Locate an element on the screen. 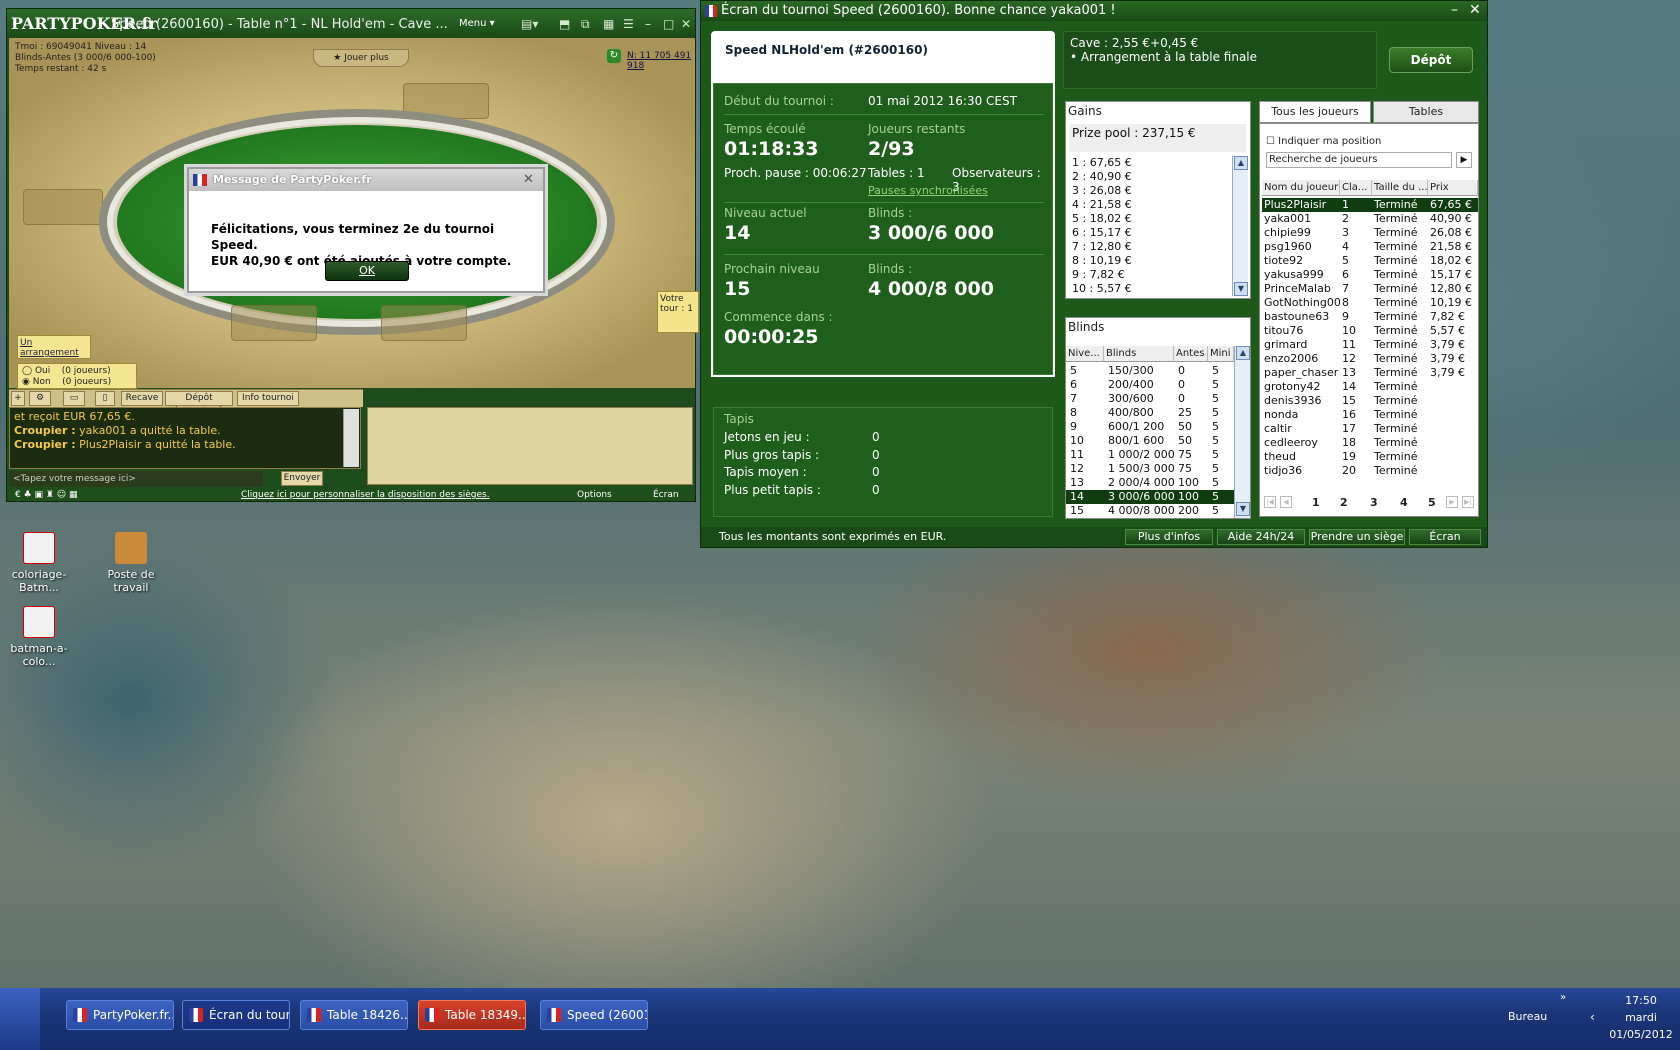 The height and width of the screenshot is (1050, 1680). tournament-tab: Speed NLHold'em (#2600160) is located at coordinates (883, 55).